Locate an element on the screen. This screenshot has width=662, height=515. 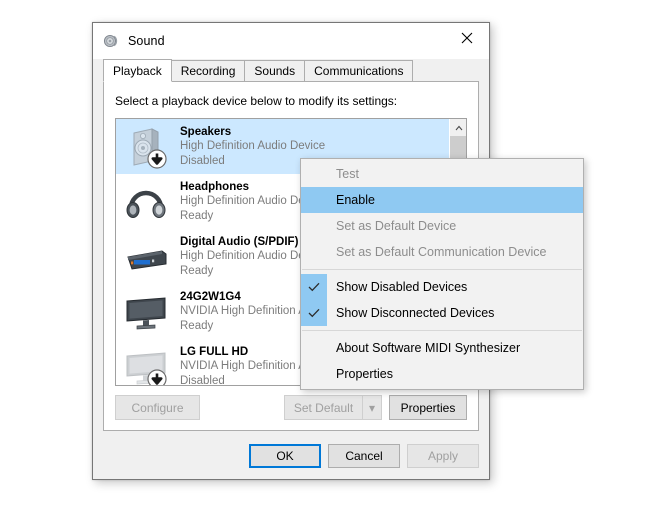
dialog-titlebar: Sound is located at coordinates (291, 41).